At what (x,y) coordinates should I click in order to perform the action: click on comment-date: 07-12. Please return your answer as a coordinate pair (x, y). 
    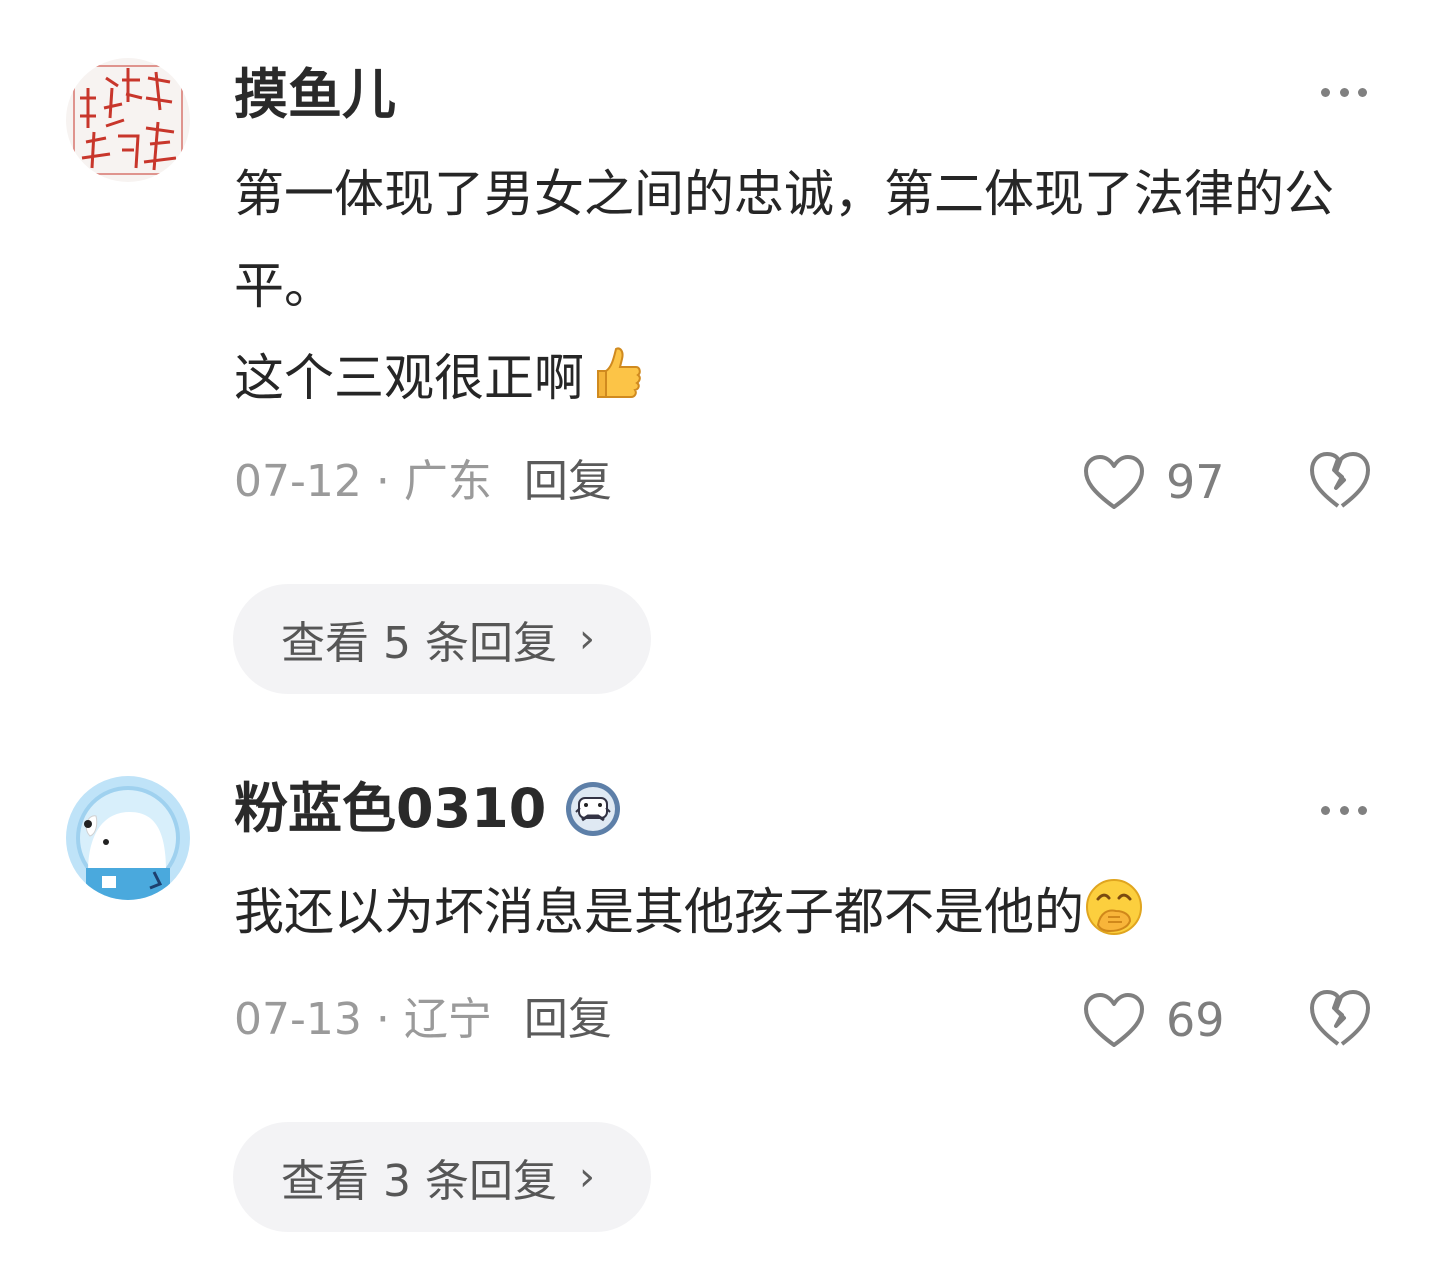
    Looking at the image, I should click on (298, 481).